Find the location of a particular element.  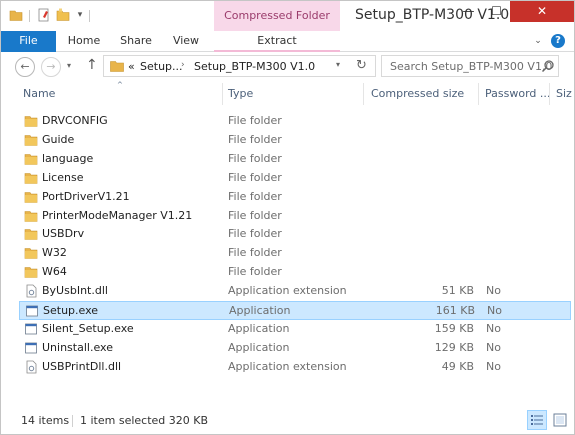

file-type: Application extension is located at coordinates (287, 366).